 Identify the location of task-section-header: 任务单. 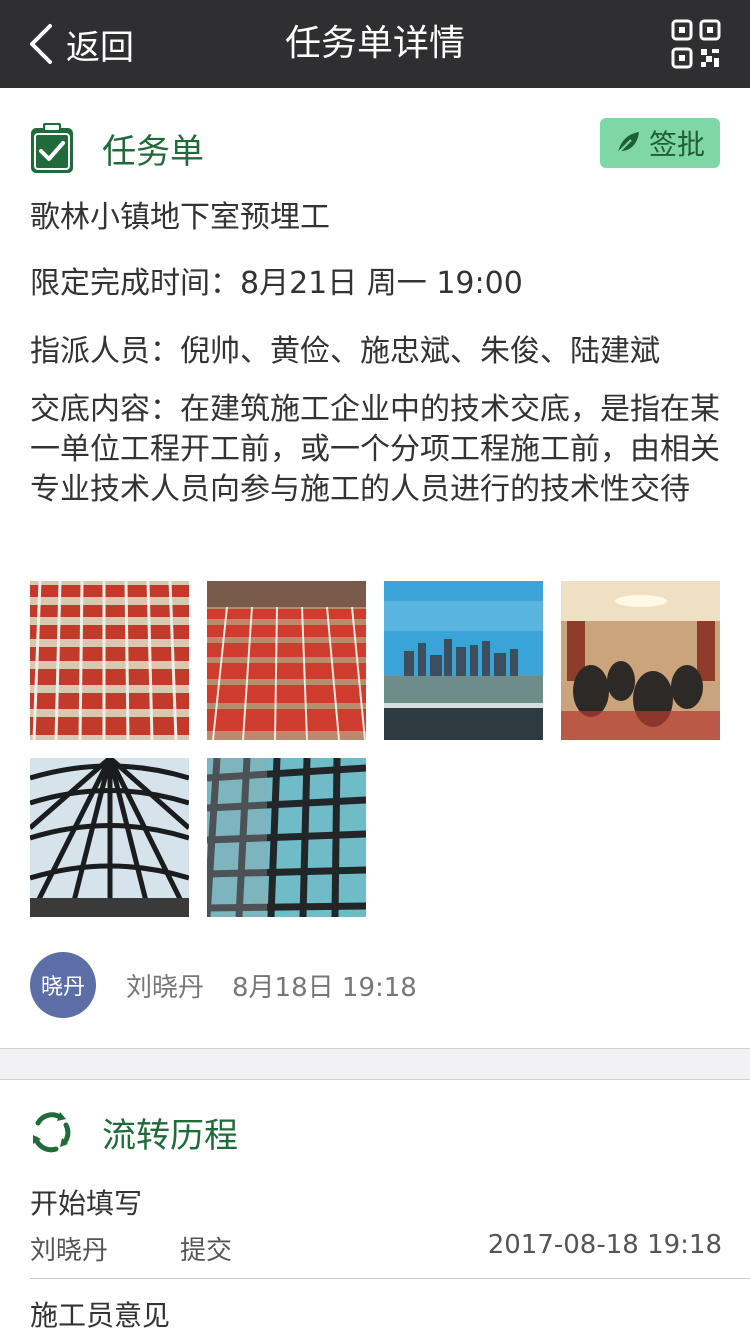
(117, 148).